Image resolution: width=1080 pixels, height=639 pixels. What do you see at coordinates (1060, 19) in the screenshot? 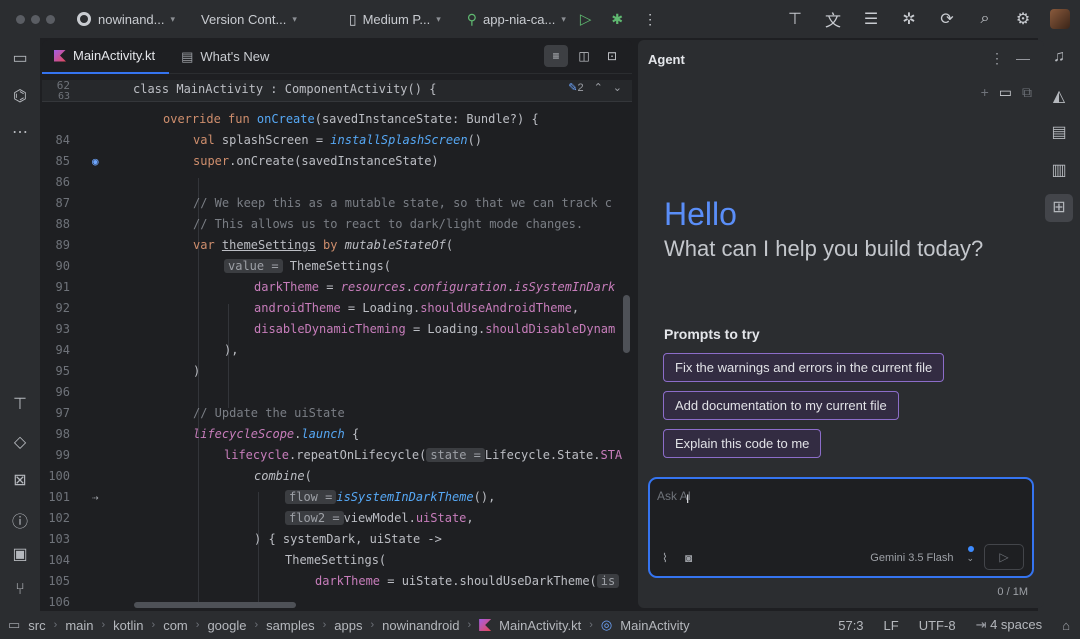
I see `avatar` at bounding box center [1060, 19].